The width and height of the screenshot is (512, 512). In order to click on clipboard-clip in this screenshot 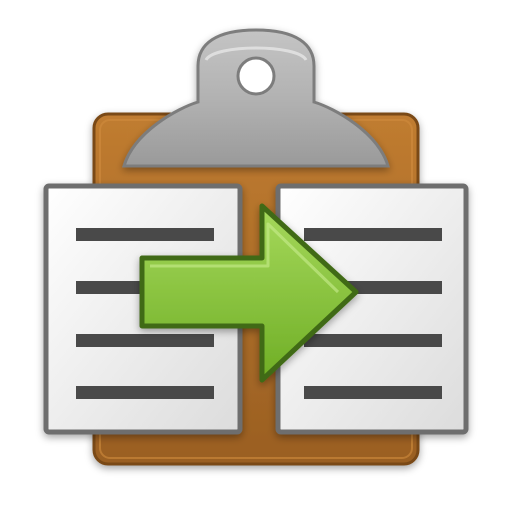, I will do `click(256, 98)`.